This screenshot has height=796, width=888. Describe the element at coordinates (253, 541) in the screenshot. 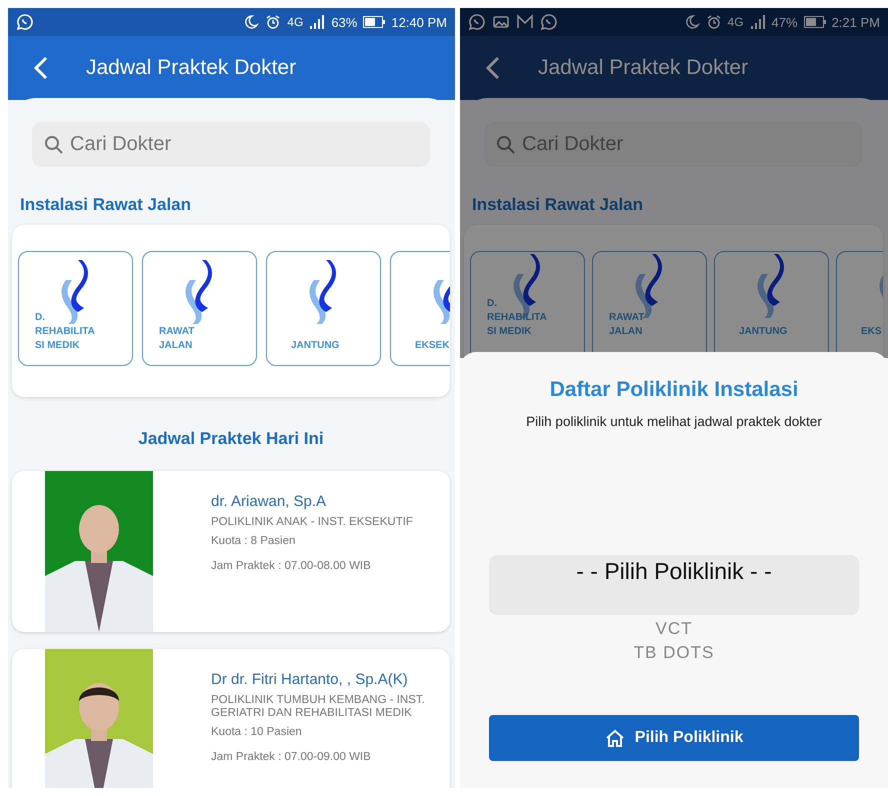

I see `quota-text: Kuota : 8 Pasien` at that location.